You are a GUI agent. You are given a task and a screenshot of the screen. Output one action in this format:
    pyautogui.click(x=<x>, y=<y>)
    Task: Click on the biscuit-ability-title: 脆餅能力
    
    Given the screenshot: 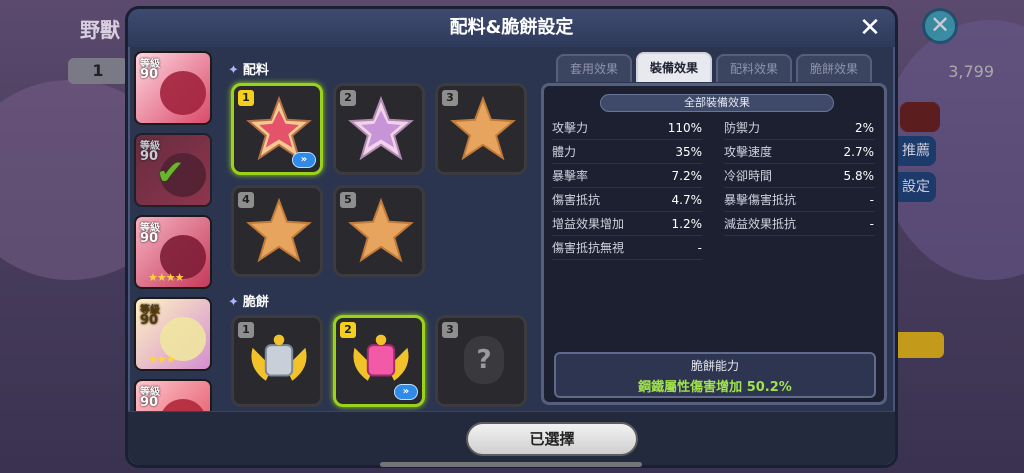 What is the action you would take?
    pyautogui.click(x=714, y=366)
    